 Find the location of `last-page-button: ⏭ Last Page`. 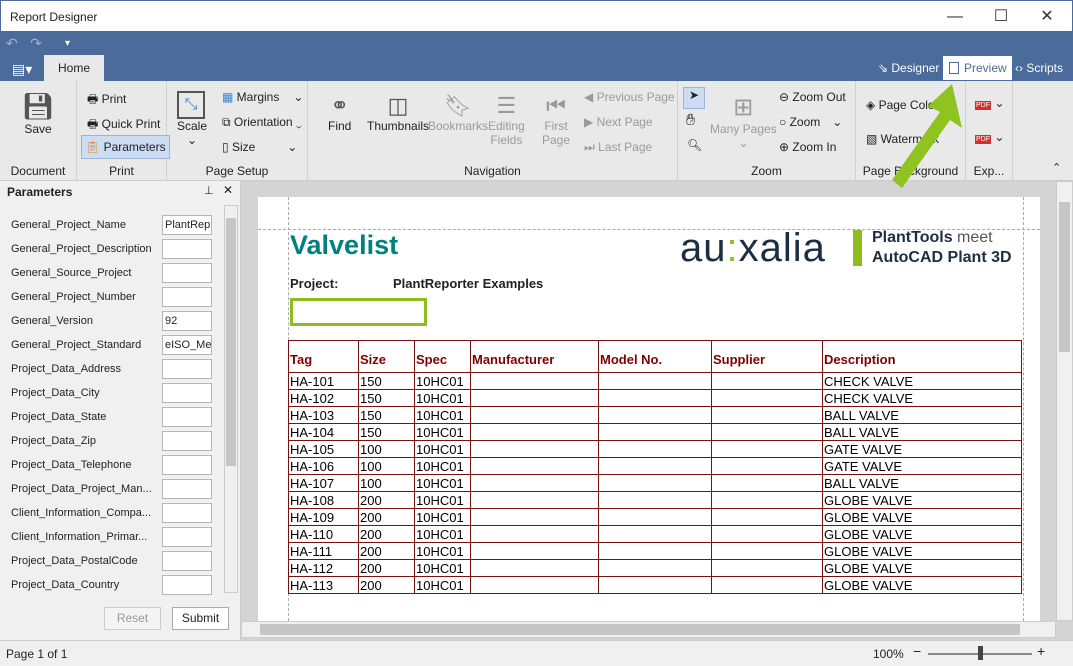

last-page-button: ⏭ Last Page is located at coordinates (618, 147).